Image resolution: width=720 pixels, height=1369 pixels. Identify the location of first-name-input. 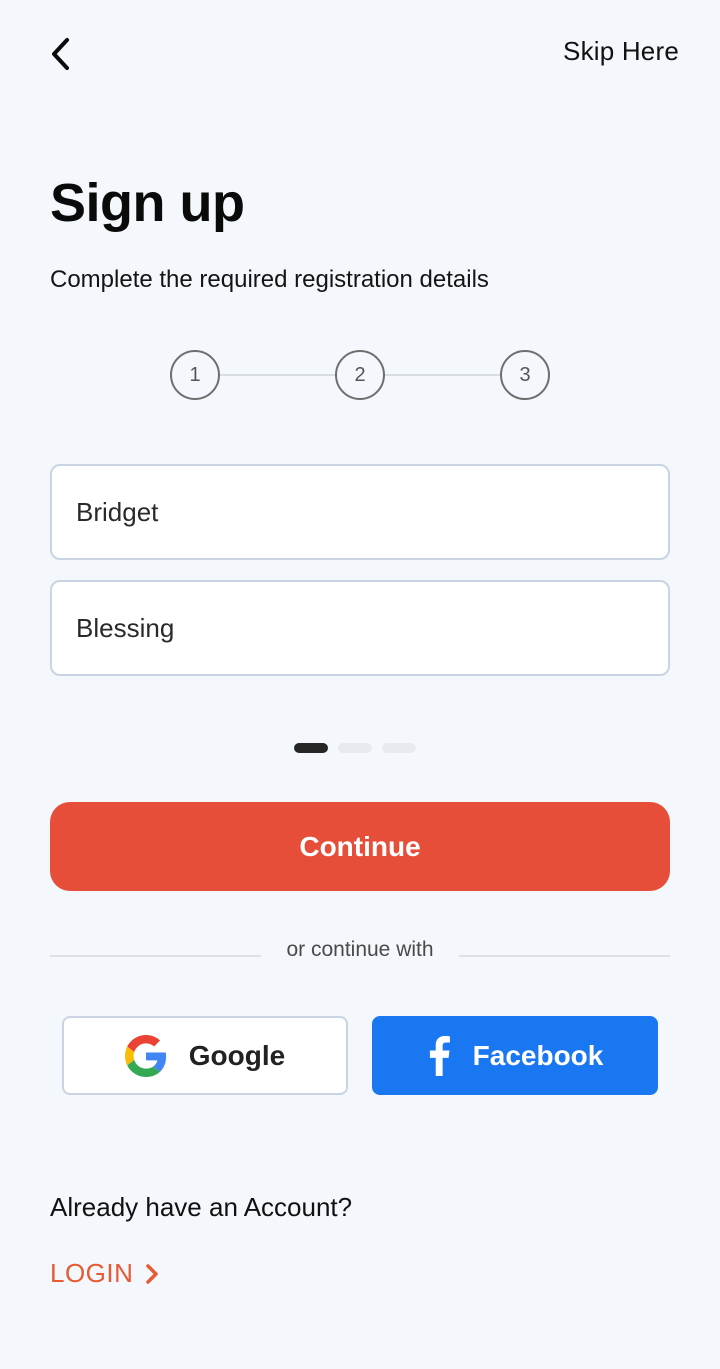
(360, 512).